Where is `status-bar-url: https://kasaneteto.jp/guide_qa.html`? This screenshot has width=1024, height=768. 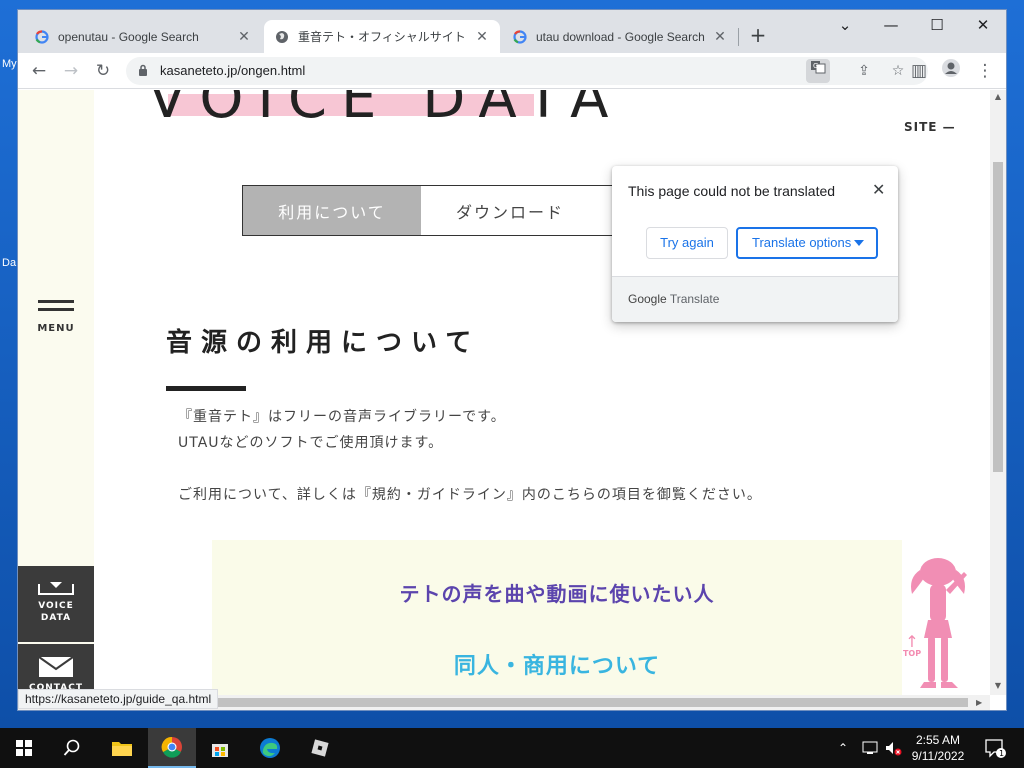 status-bar-url: https://kasaneteto.jp/guide_qa.html is located at coordinates (118, 699).